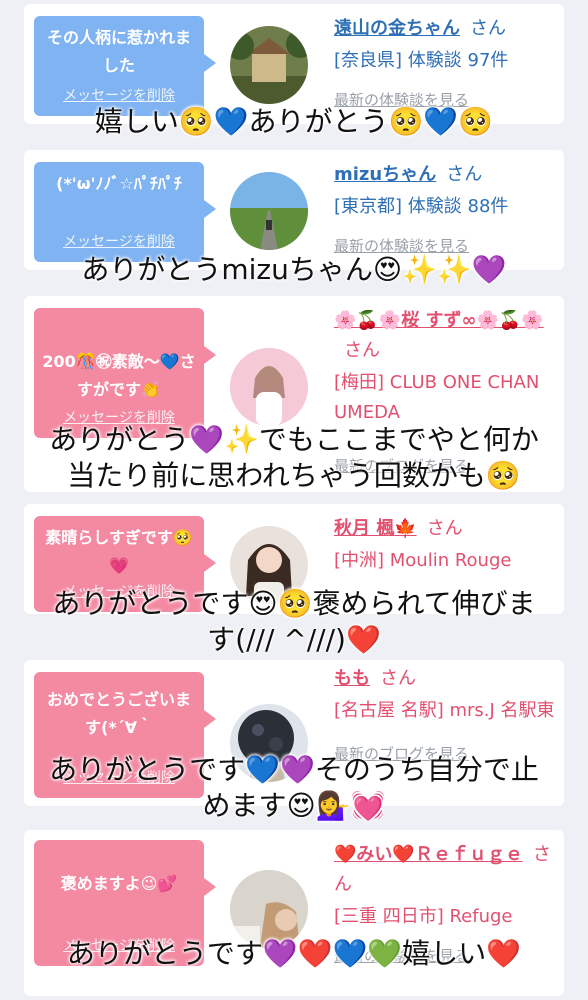 This screenshot has height=1000, width=588. I want to click on user-meta: [東京都] 体験談 88件, so click(421, 206).